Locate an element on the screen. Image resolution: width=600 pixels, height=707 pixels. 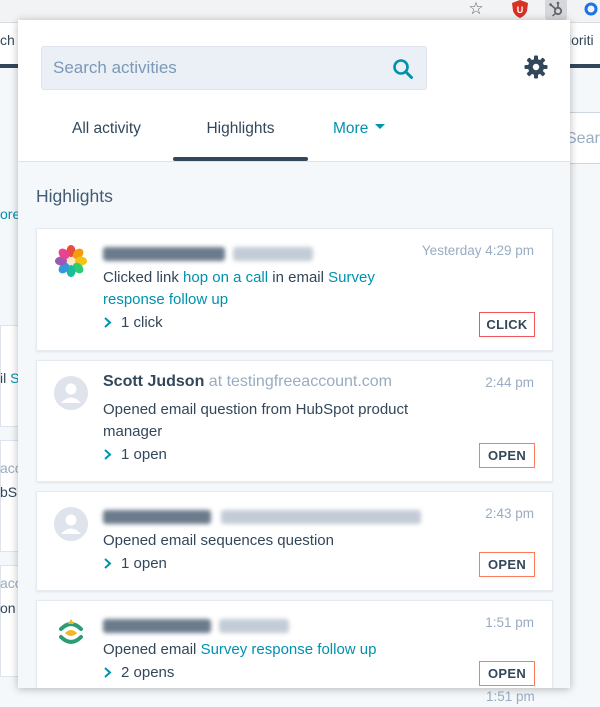
svg-text: U is located at coordinates (520, 10).